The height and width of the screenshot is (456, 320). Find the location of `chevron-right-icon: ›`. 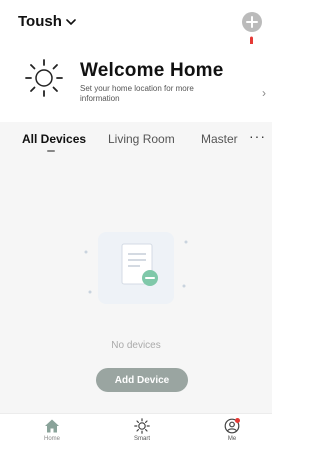

chevron-right-icon: › is located at coordinates (264, 93).